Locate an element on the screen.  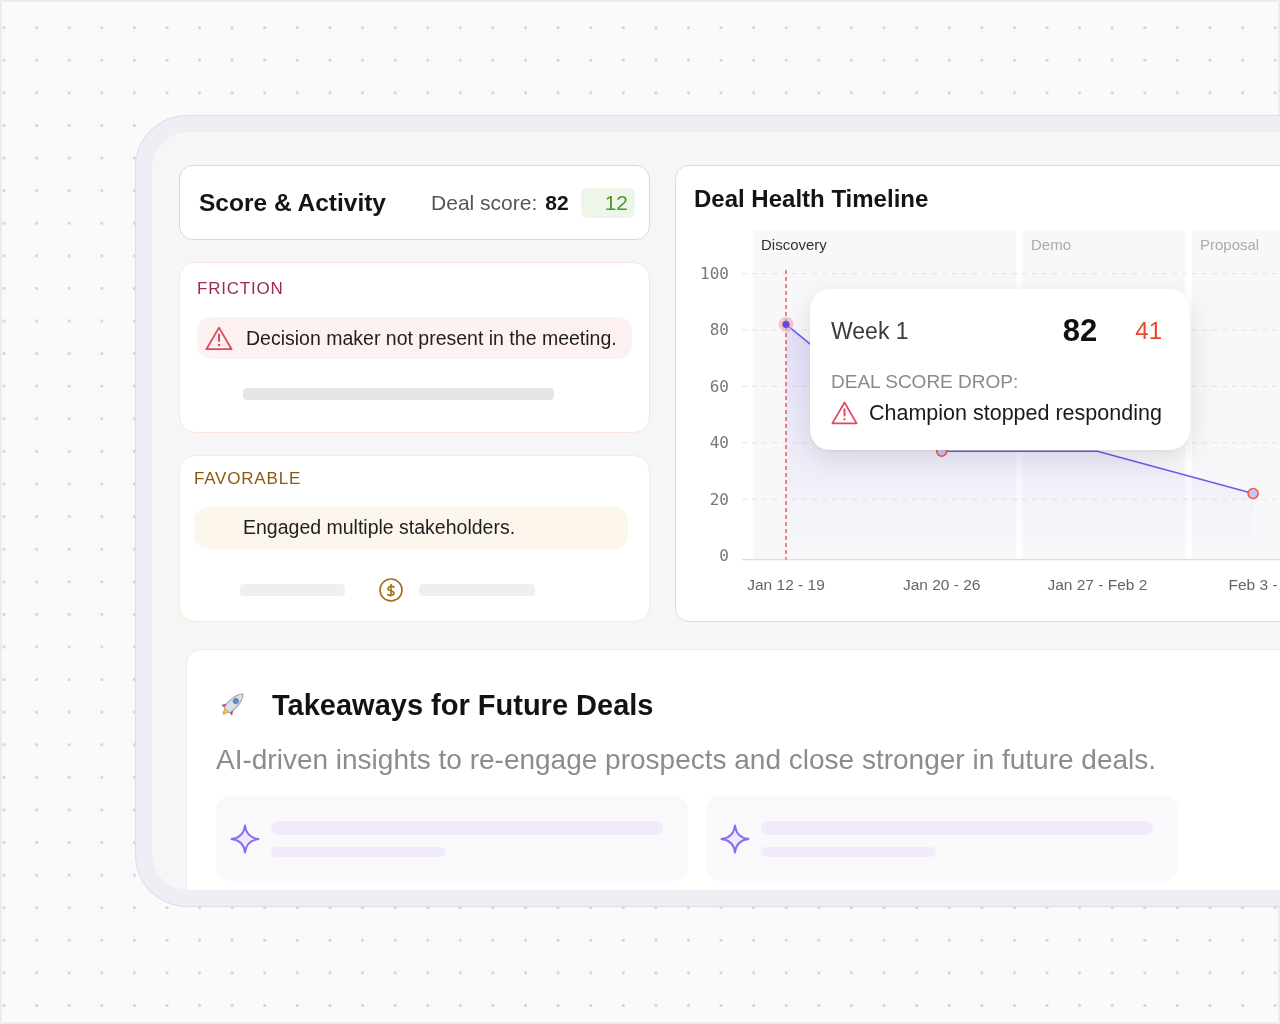
x-axis-label: Jan 27 - Feb 2 is located at coordinates (1097, 584).